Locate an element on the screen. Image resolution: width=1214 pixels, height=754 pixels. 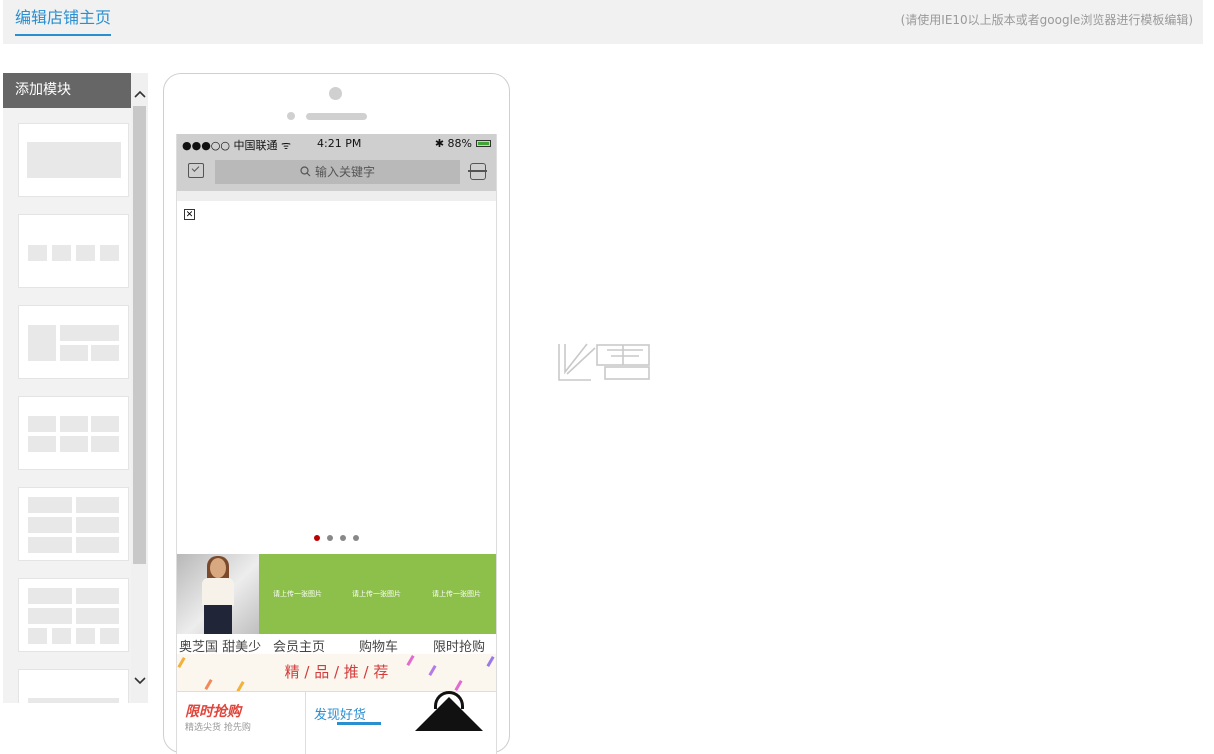
module-left-right is located at coordinates (73, 342).